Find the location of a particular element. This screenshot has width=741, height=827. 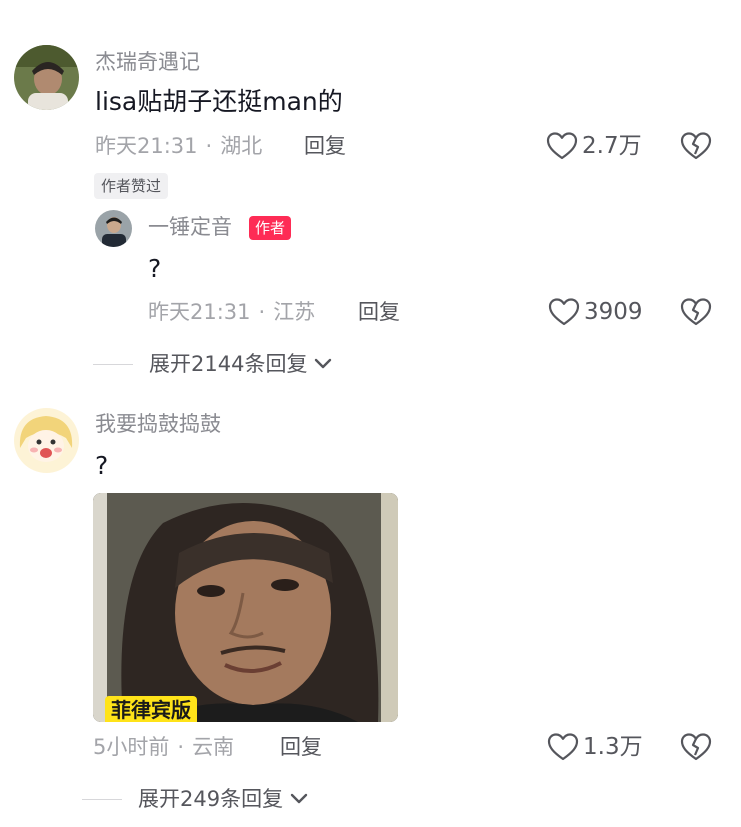

reply-location: 江苏 is located at coordinates (294, 312).